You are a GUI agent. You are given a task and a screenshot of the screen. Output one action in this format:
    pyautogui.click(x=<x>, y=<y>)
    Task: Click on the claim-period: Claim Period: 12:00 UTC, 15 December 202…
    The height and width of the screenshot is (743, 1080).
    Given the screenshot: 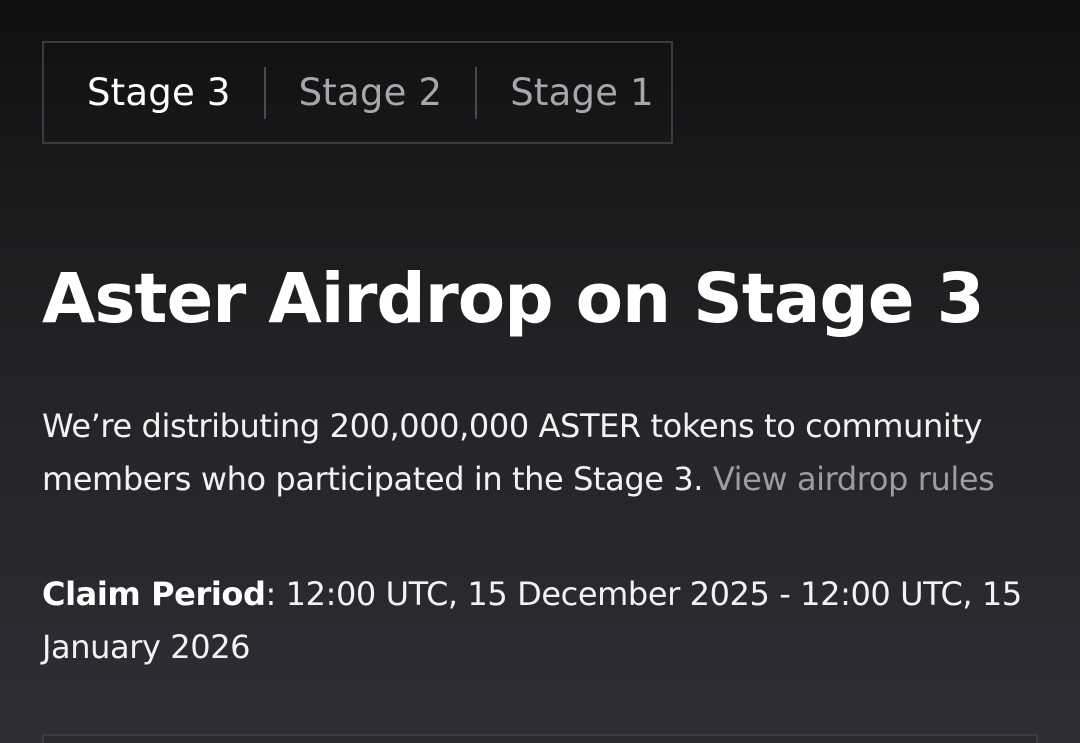 What is the action you would take?
    pyautogui.click(x=547, y=621)
    